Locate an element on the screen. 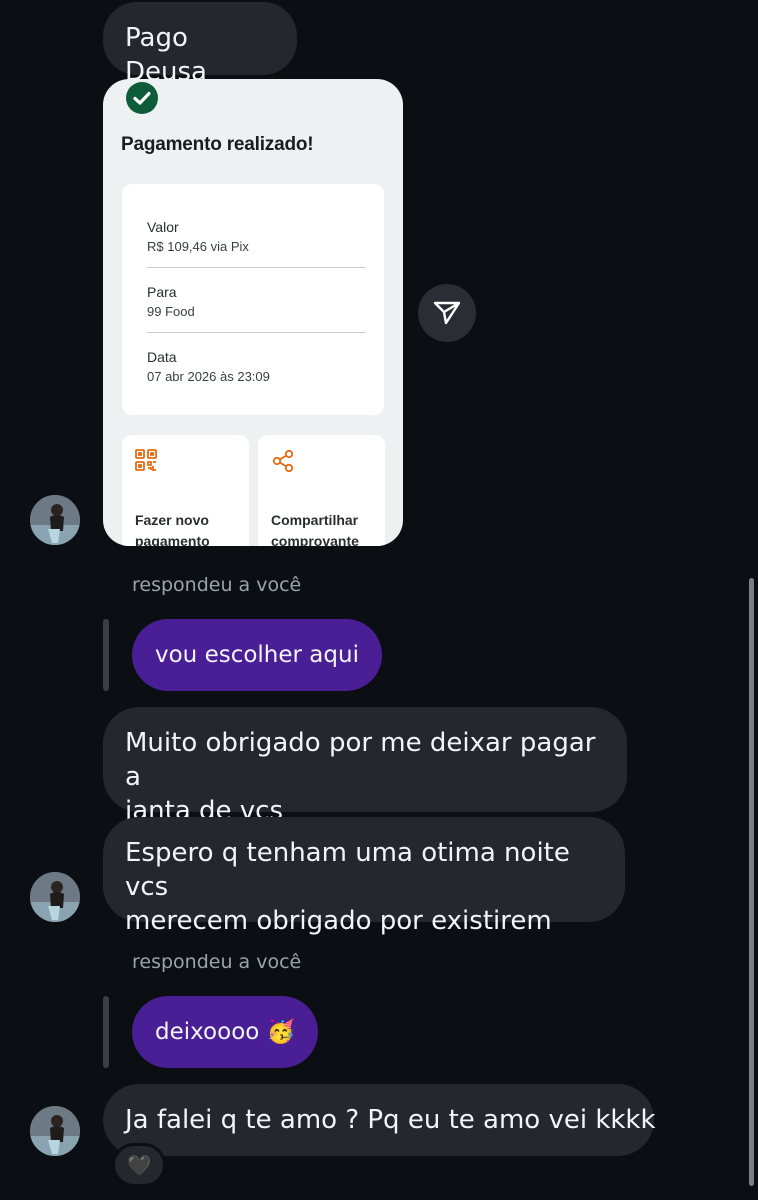 This screenshot has height=1200, width=758. message-text: Pago Deusa is located at coordinates (166, 55).